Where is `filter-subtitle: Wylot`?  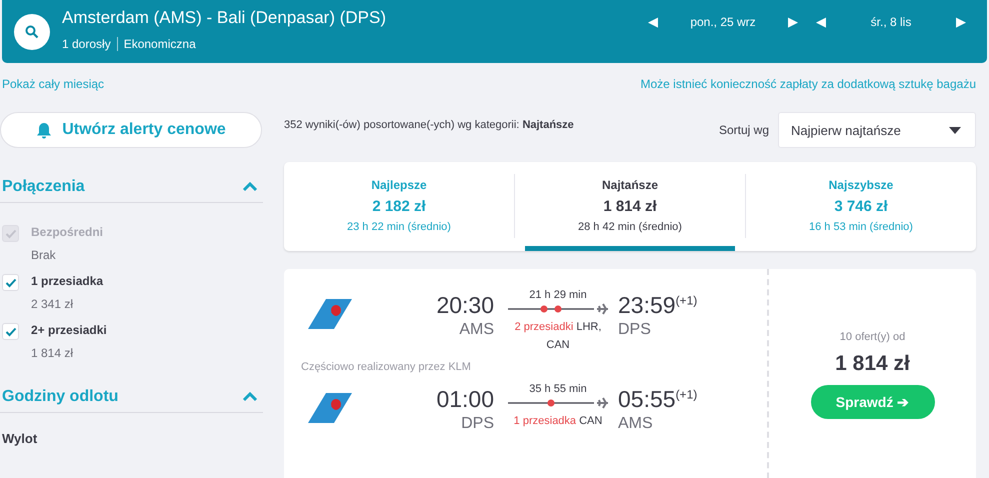
filter-subtitle: Wylot is located at coordinates (19, 438).